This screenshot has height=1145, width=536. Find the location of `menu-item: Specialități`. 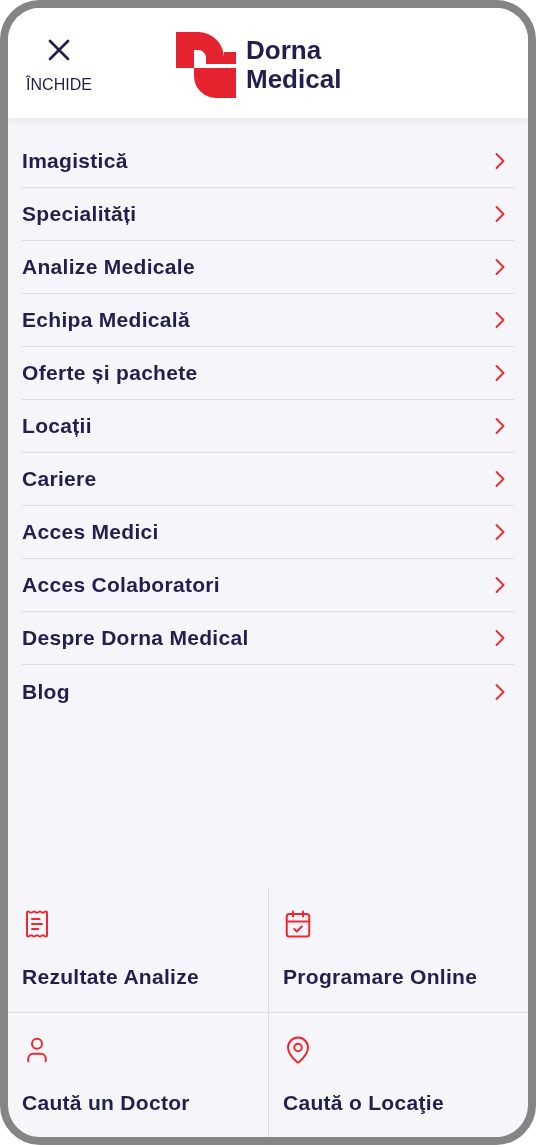

menu-item: Specialități is located at coordinates (268, 214).